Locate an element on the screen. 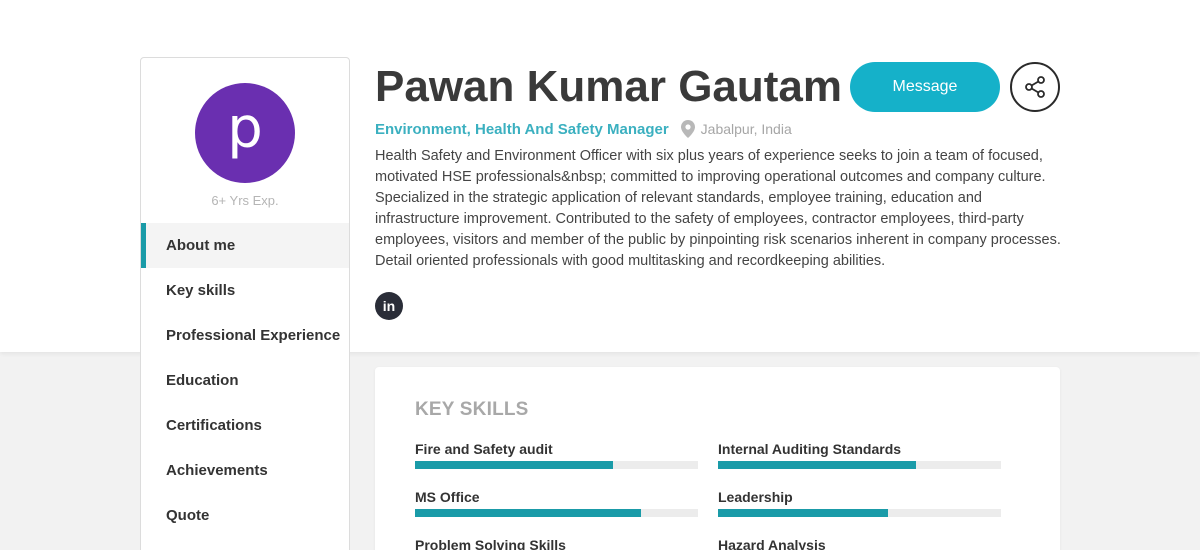 The height and width of the screenshot is (550, 1200). linkedin-icon: in is located at coordinates (389, 306).